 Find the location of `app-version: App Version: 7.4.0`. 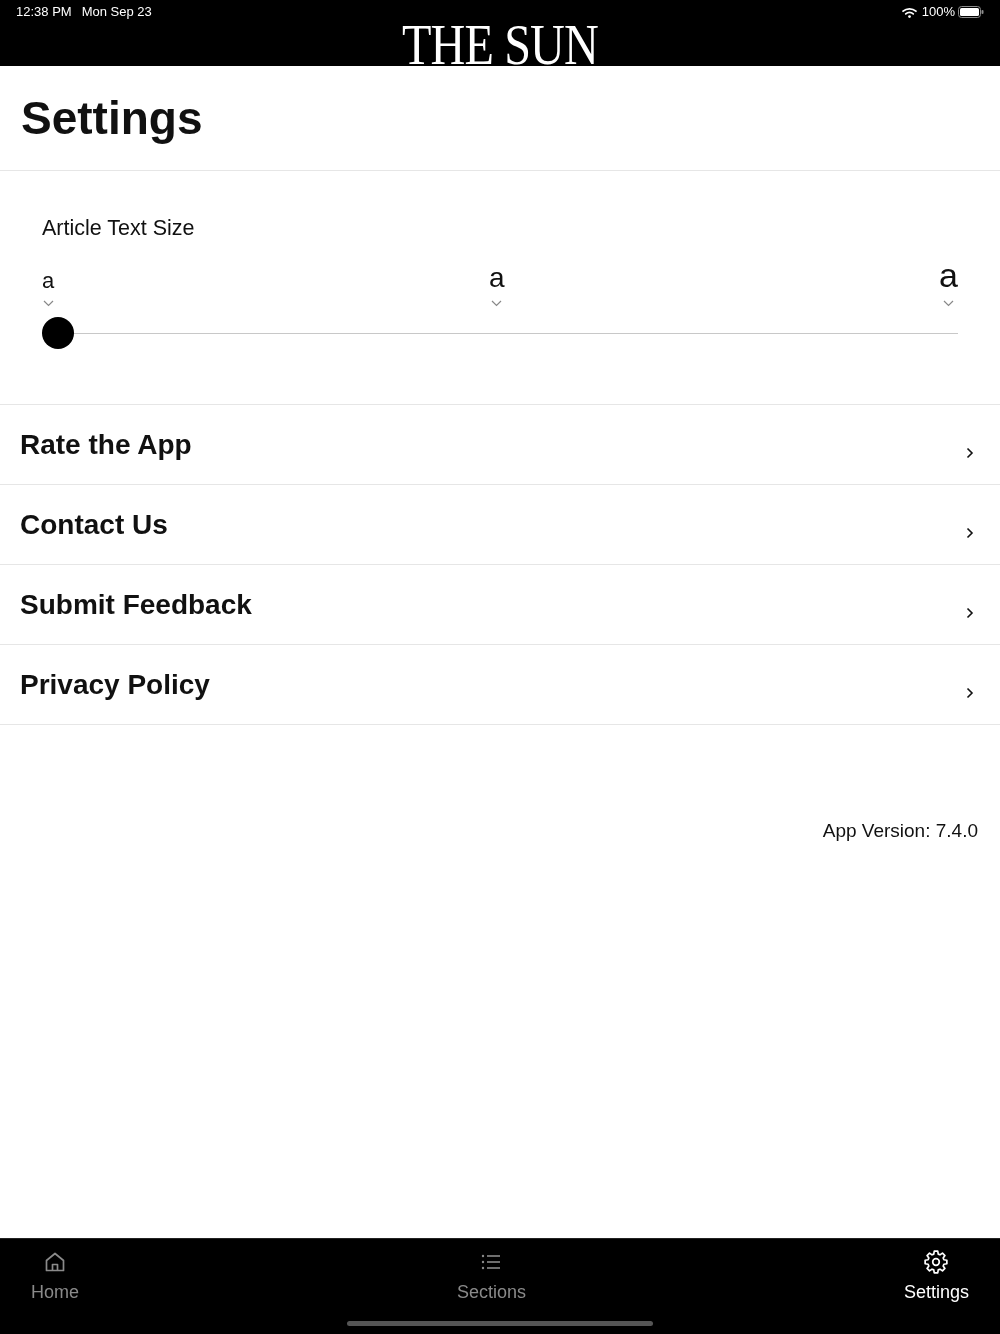

app-version: App Version: 7.4.0 is located at coordinates (900, 831).